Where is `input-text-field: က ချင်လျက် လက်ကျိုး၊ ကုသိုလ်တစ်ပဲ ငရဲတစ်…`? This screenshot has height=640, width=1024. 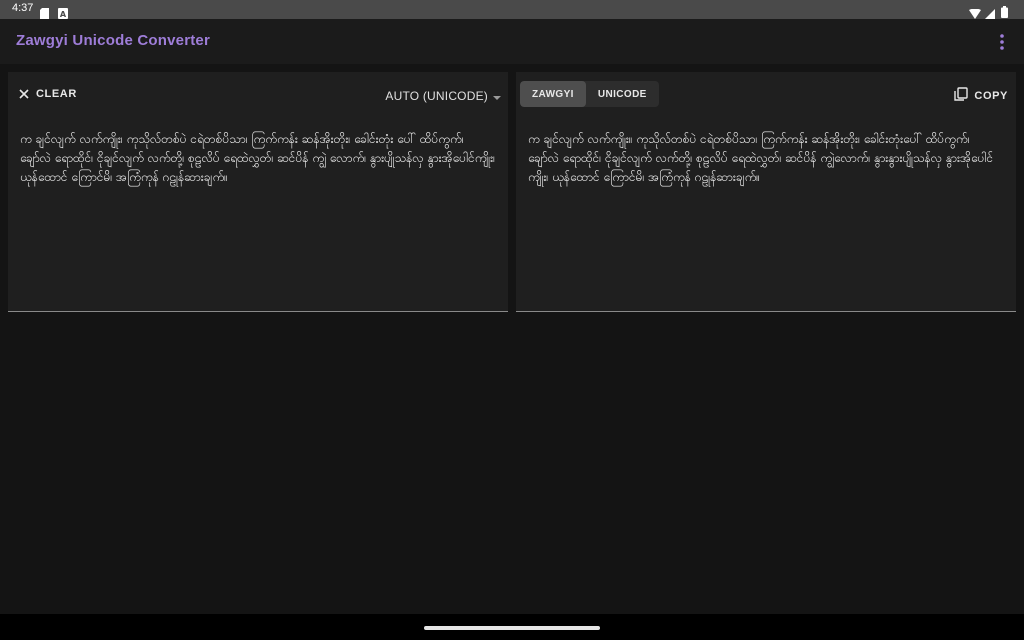
input-text-field: က ချင်လျက် လက်ကျိုး၊ ကုသိုလ်တစ်ပဲ ငရဲတစ်… is located at coordinates (258, 158).